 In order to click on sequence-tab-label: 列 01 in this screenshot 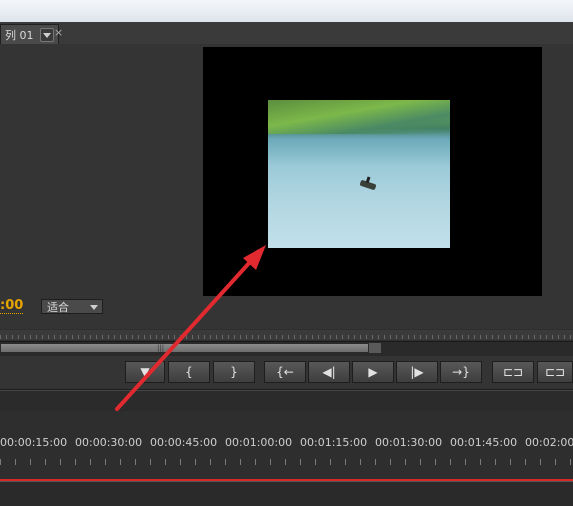, I will do `click(19, 35)`.